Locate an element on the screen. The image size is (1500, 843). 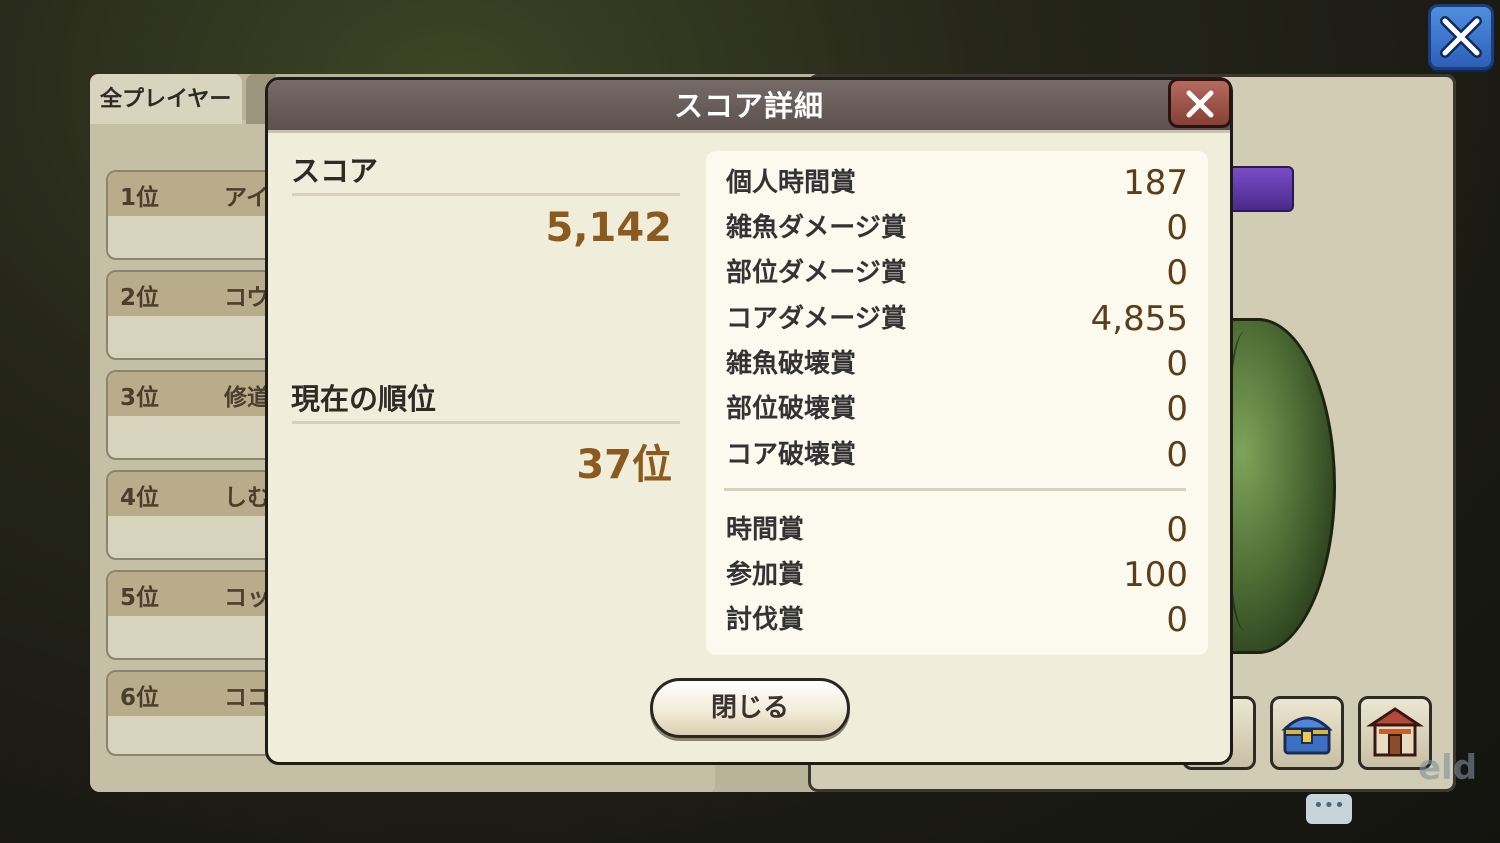
ranking-rank: 2位 is located at coordinates (140, 298).